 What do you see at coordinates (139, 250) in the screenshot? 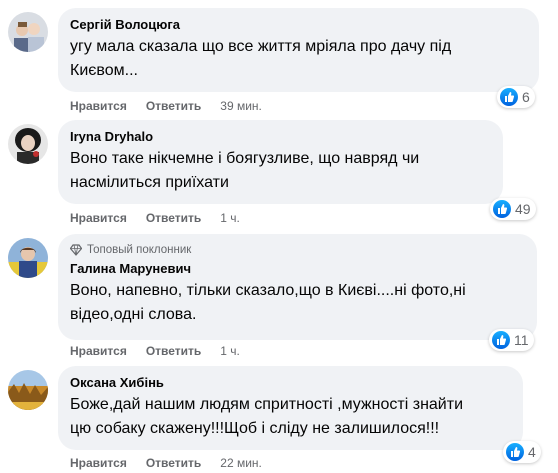
I see `badge-label: Топовый поклонник` at bounding box center [139, 250].